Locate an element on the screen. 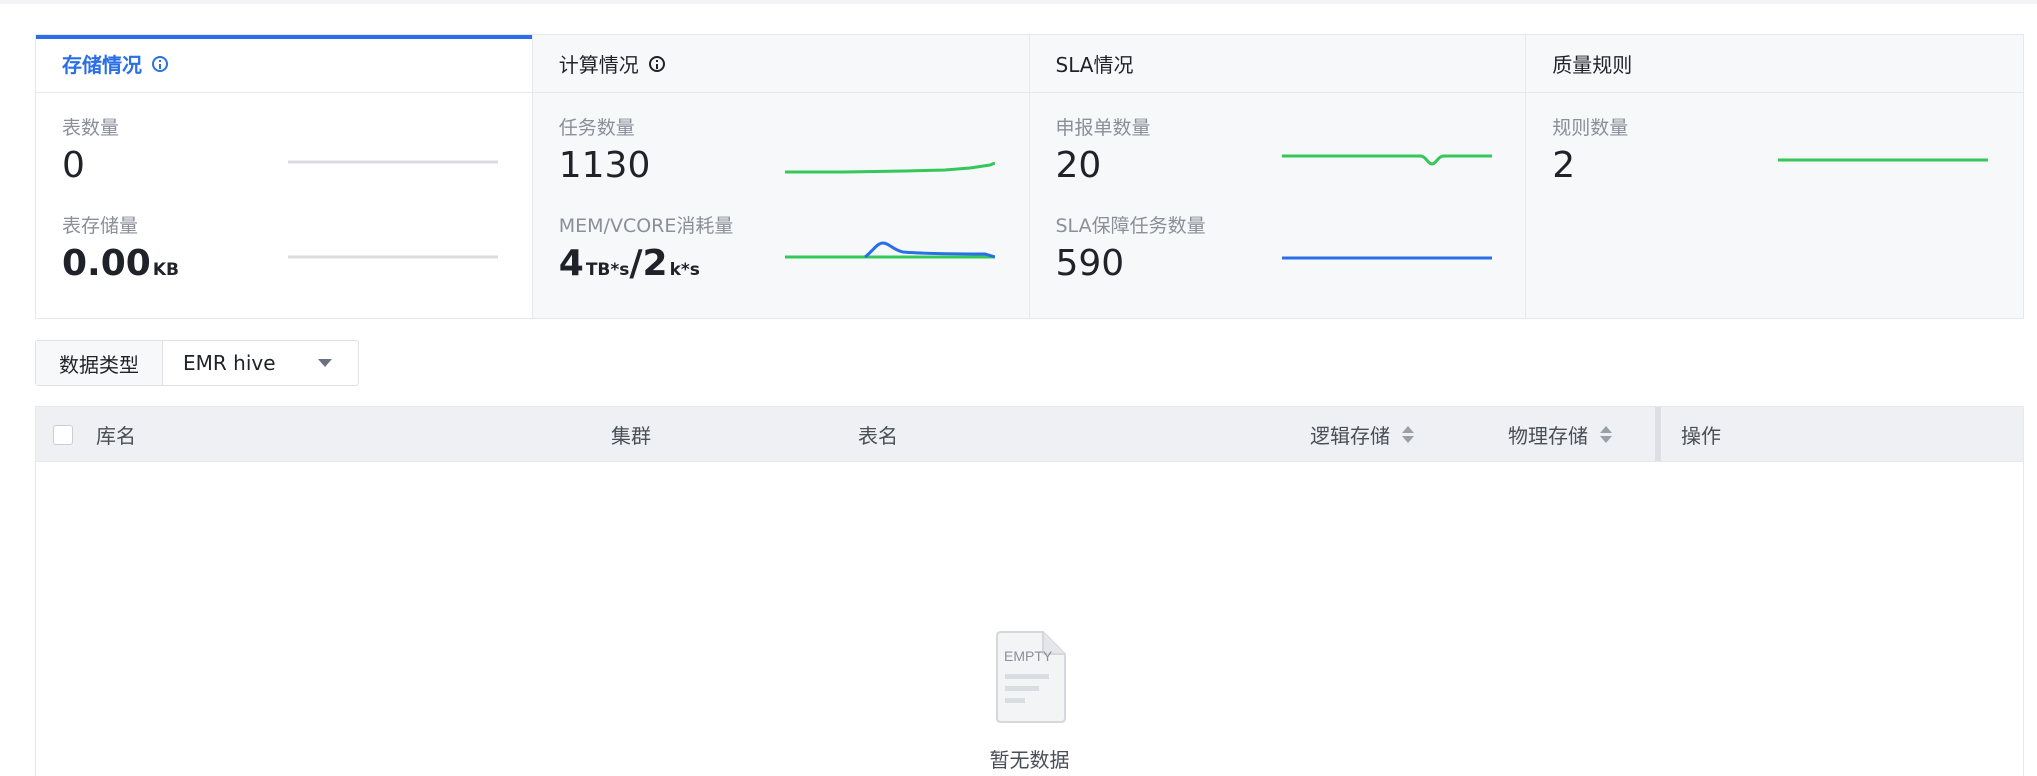 The image size is (2037, 776). table-storage-sparkline is located at coordinates (393, 257).